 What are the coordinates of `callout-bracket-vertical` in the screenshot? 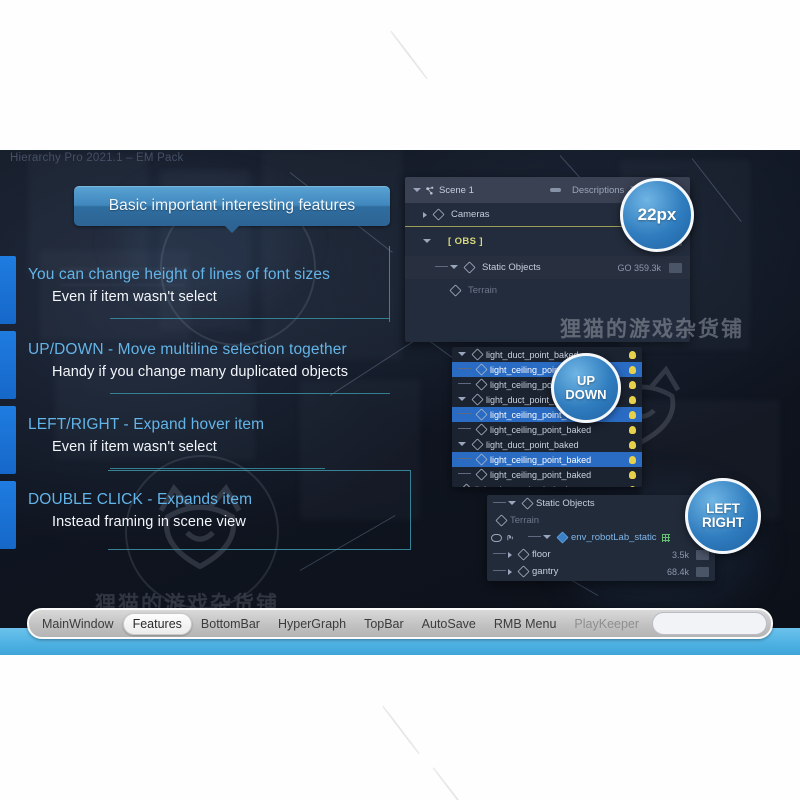 It's located at (389, 284).